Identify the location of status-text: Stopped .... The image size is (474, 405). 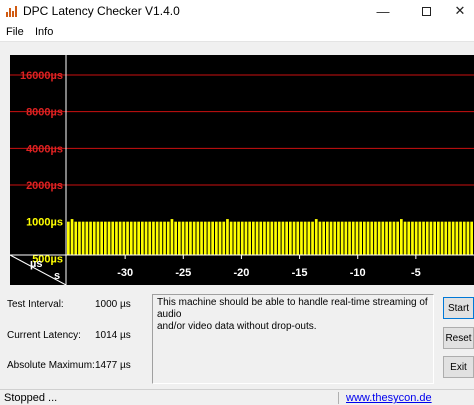
(31, 398).